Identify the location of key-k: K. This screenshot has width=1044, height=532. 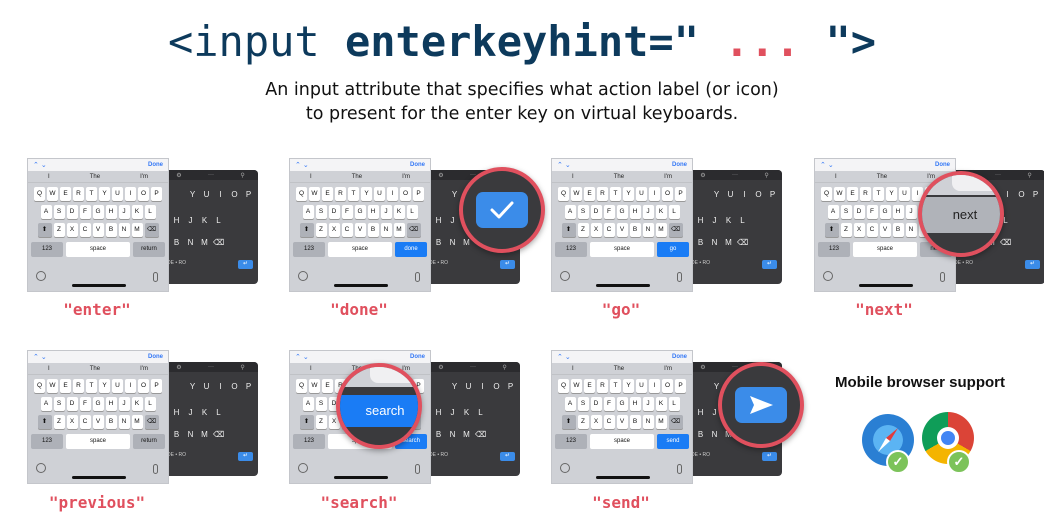
(661, 404).